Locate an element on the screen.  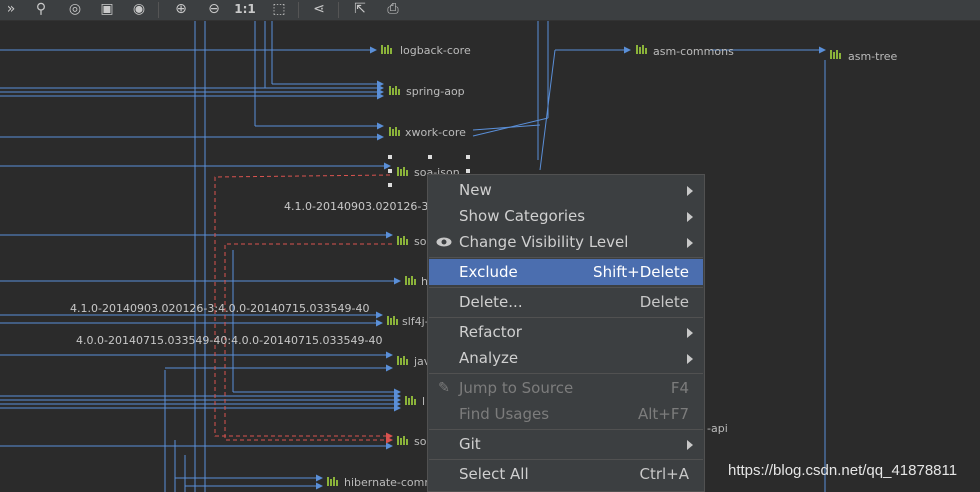
menu-item-jump-to-source: ✎ Jump to Source F4 is located at coordinates (566, 388).